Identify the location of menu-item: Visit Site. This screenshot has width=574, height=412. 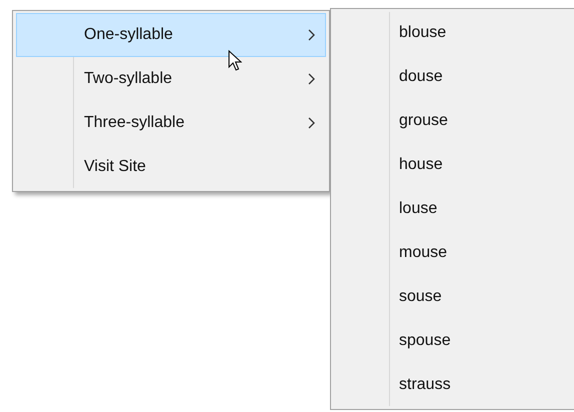
(171, 167).